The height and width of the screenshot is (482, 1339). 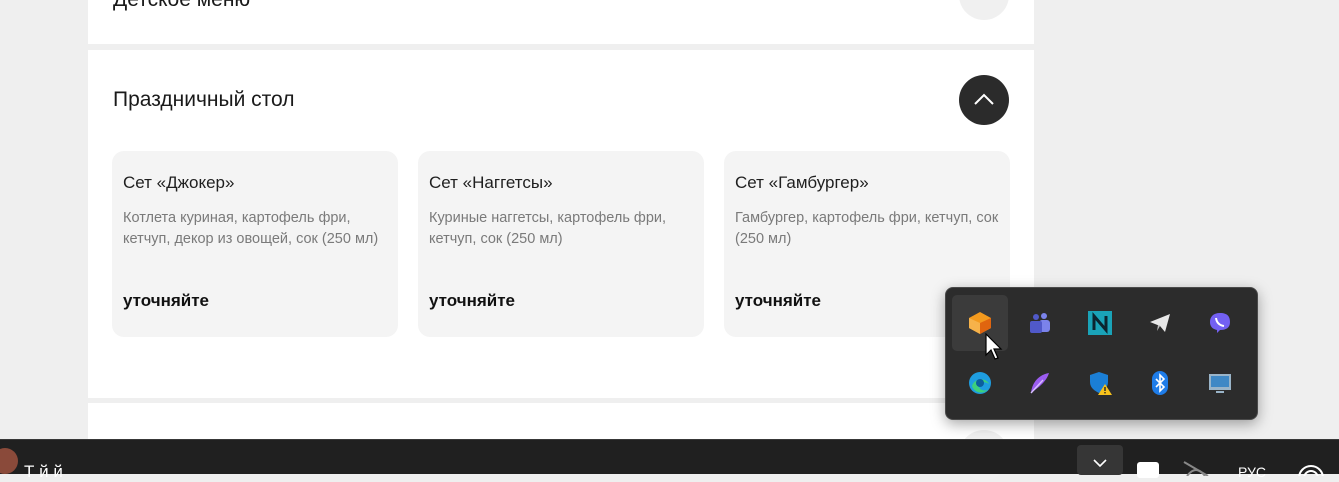 I want to click on n-app-icon, so click(x=1100, y=323).